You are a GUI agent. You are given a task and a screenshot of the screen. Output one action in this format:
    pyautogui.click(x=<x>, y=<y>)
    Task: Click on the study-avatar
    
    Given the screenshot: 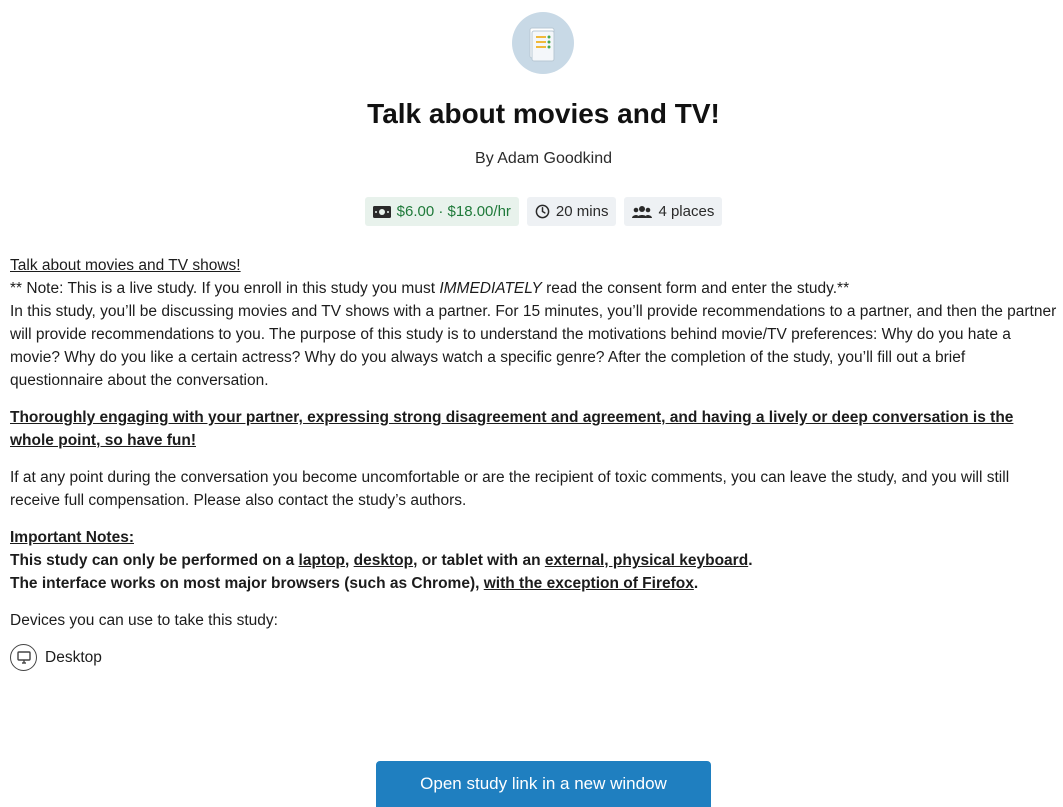 What is the action you would take?
    pyautogui.click(x=543, y=43)
    